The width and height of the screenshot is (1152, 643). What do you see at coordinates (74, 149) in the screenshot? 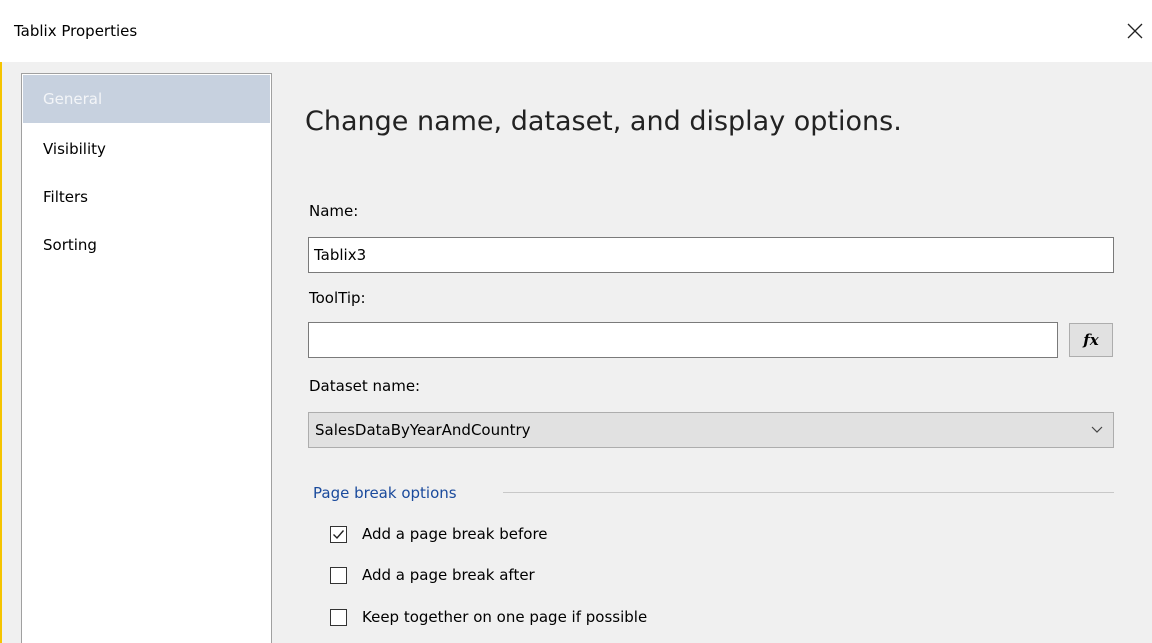
I see `sidebar-item-label: Visibility` at bounding box center [74, 149].